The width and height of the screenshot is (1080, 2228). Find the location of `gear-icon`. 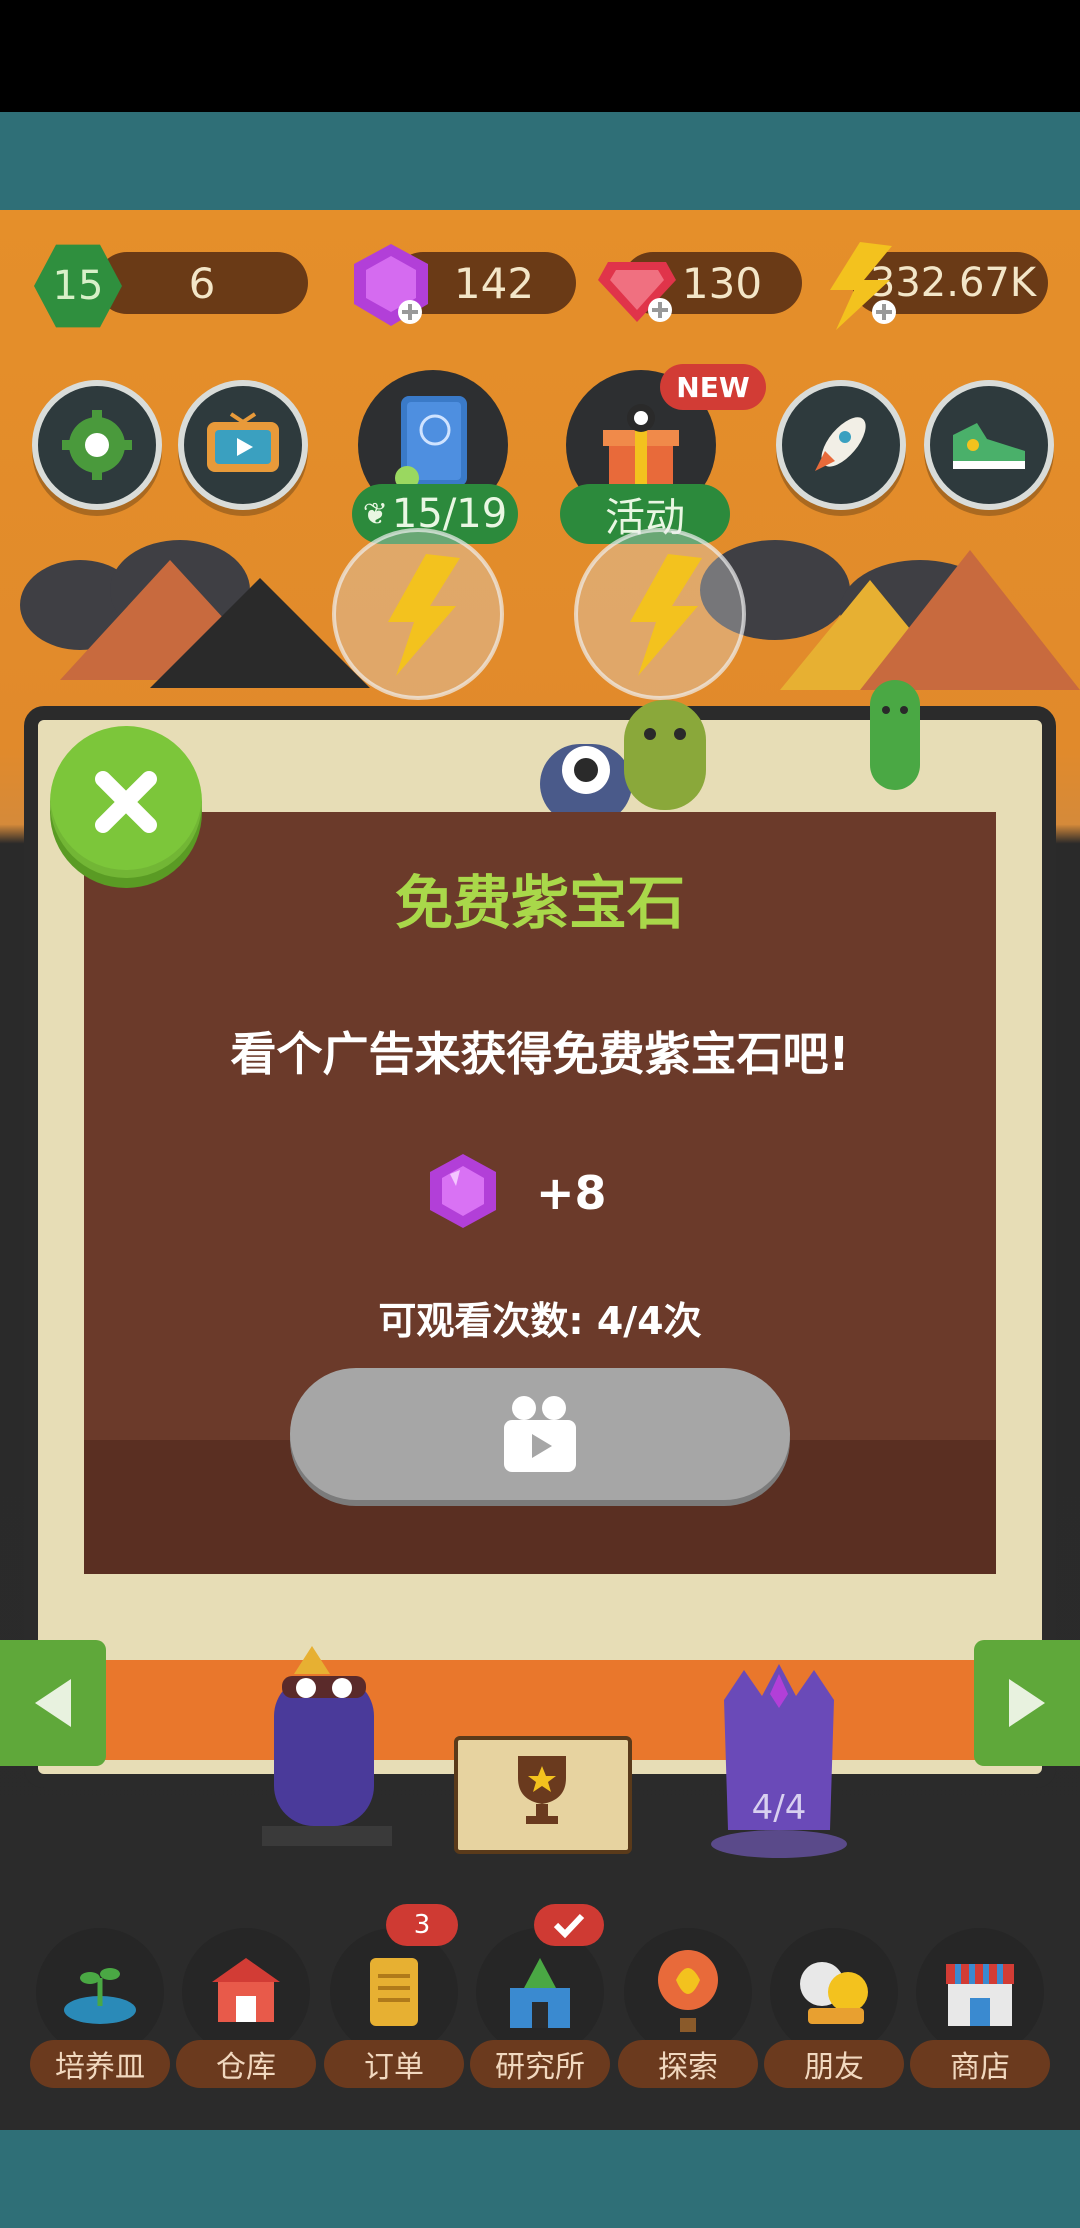

gear-icon is located at coordinates (97, 445).